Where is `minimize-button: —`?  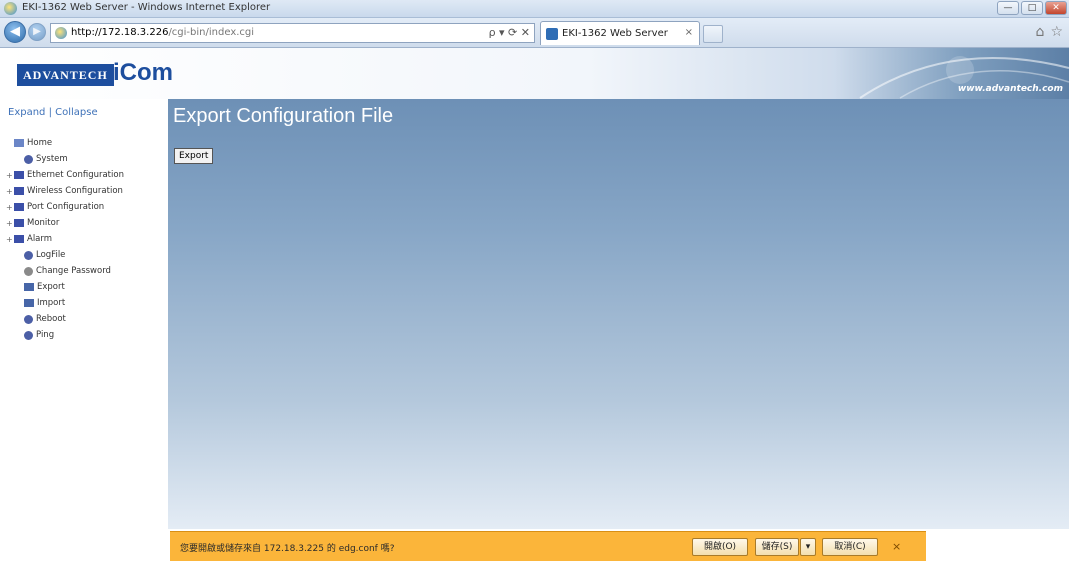
minimize-button: — is located at coordinates (1008, 8).